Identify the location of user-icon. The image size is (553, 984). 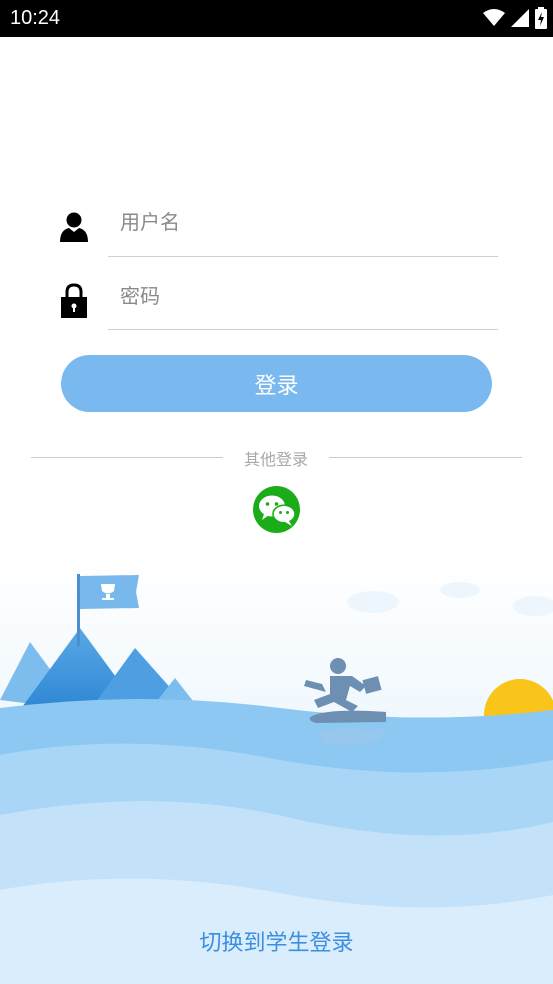
(74, 227).